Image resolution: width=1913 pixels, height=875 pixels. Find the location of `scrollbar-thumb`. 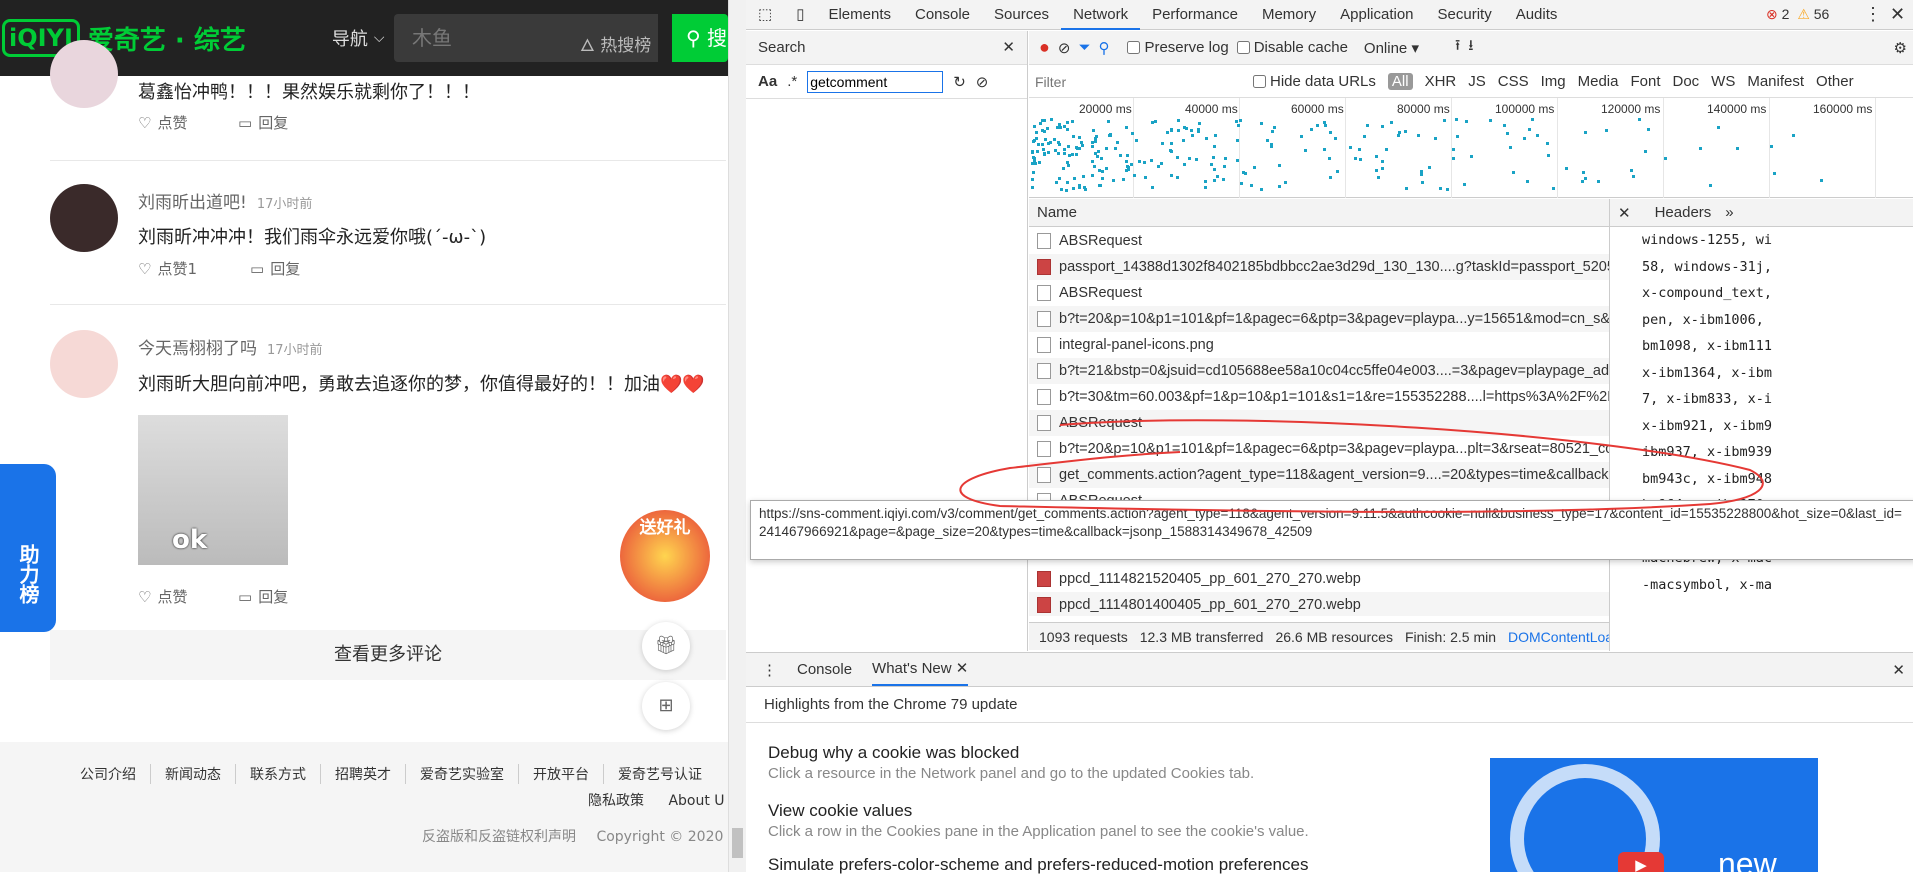

scrollbar-thumb is located at coordinates (737, 843).